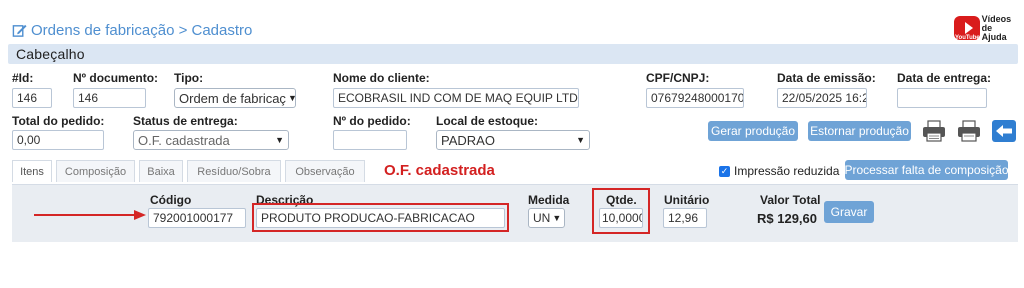  I want to click on order-number-label: Nº do pedido:, so click(372, 121).